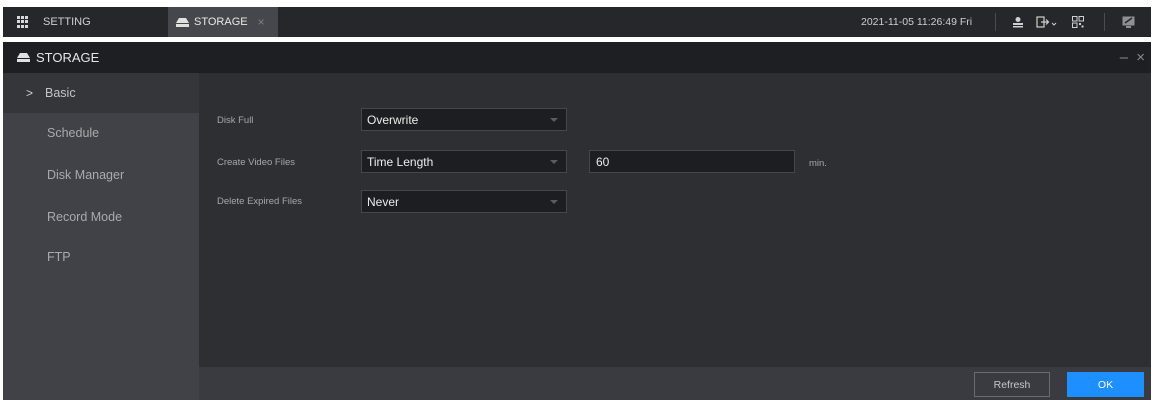 The image size is (1154, 400). I want to click on time-unit-label: min., so click(818, 163).